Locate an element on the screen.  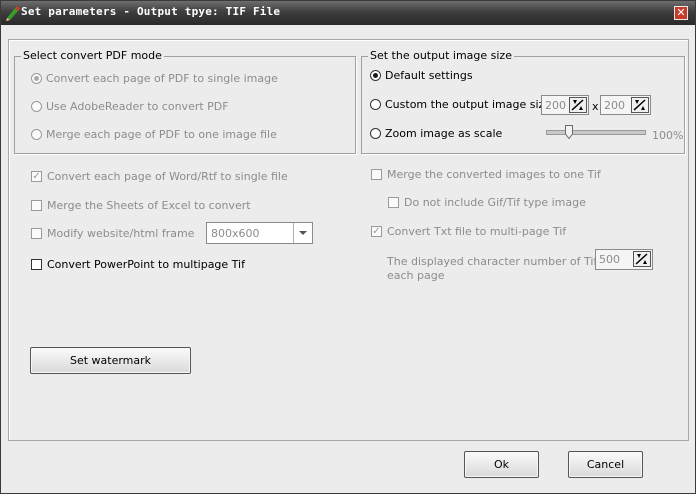
title-bar: Set parameters - Output tpye: TIF File ✕ is located at coordinates (348, 13).